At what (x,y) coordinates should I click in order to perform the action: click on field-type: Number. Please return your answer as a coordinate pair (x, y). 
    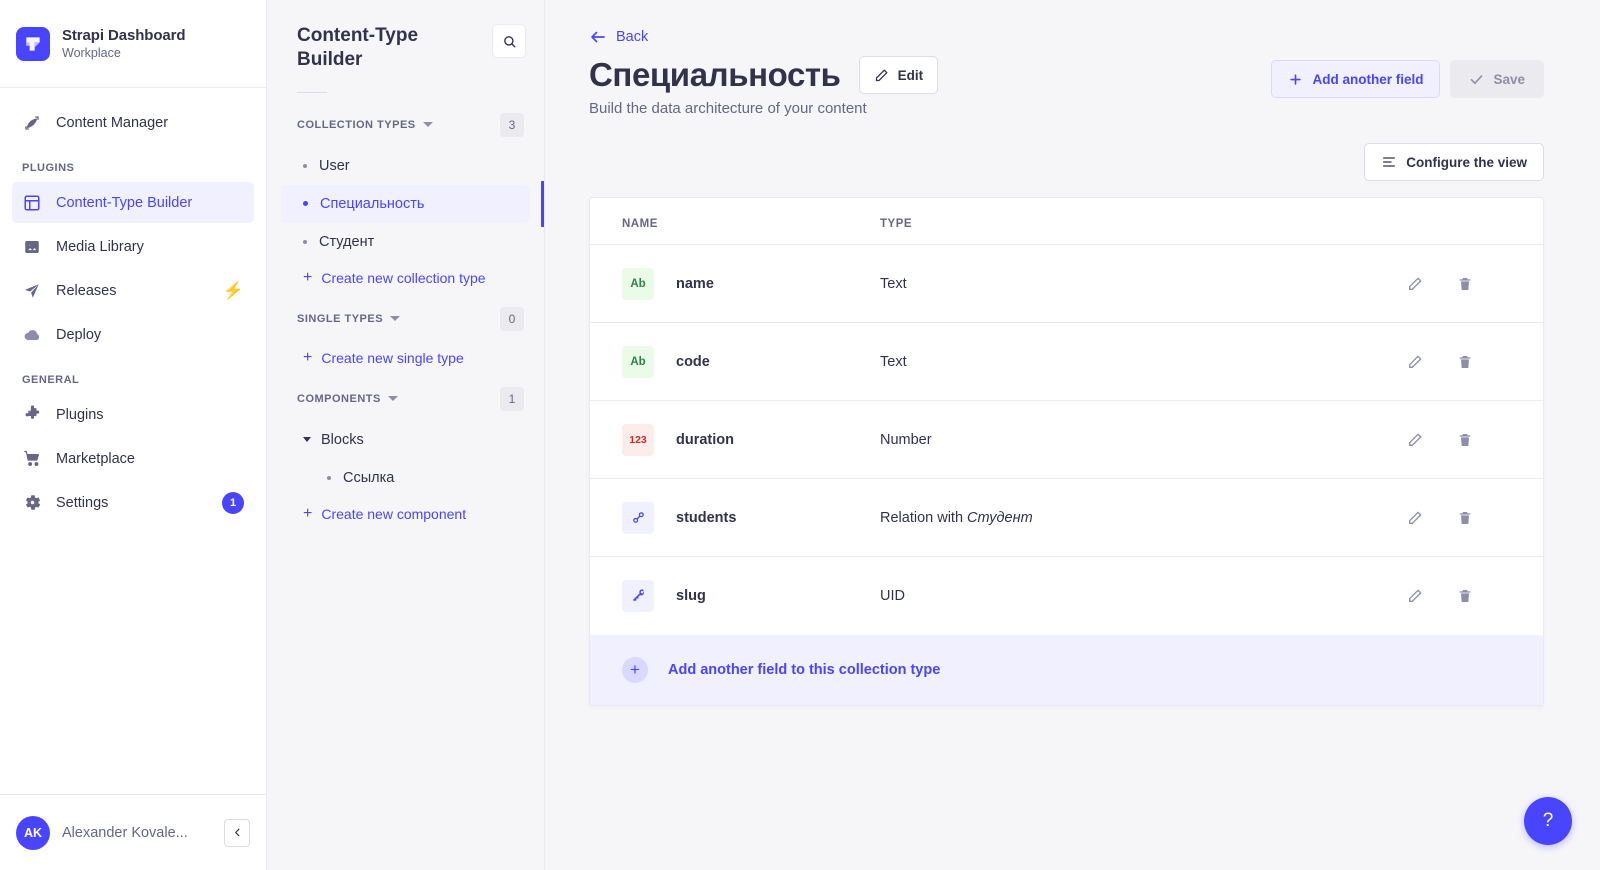
    Looking at the image, I should click on (906, 439).